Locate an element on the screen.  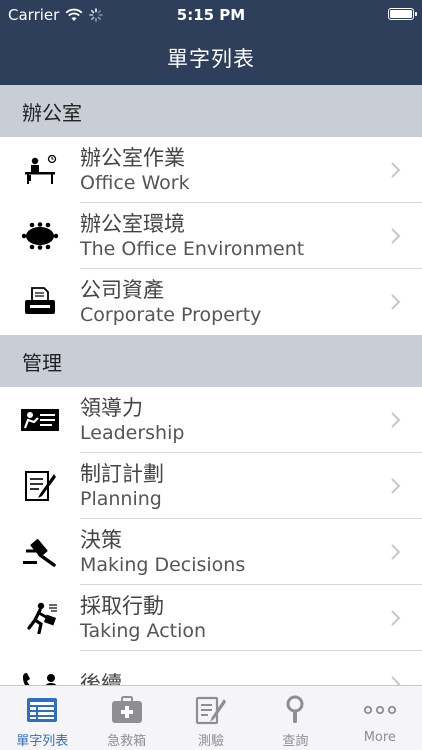
item-title-en: Leadership is located at coordinates (132, 432).